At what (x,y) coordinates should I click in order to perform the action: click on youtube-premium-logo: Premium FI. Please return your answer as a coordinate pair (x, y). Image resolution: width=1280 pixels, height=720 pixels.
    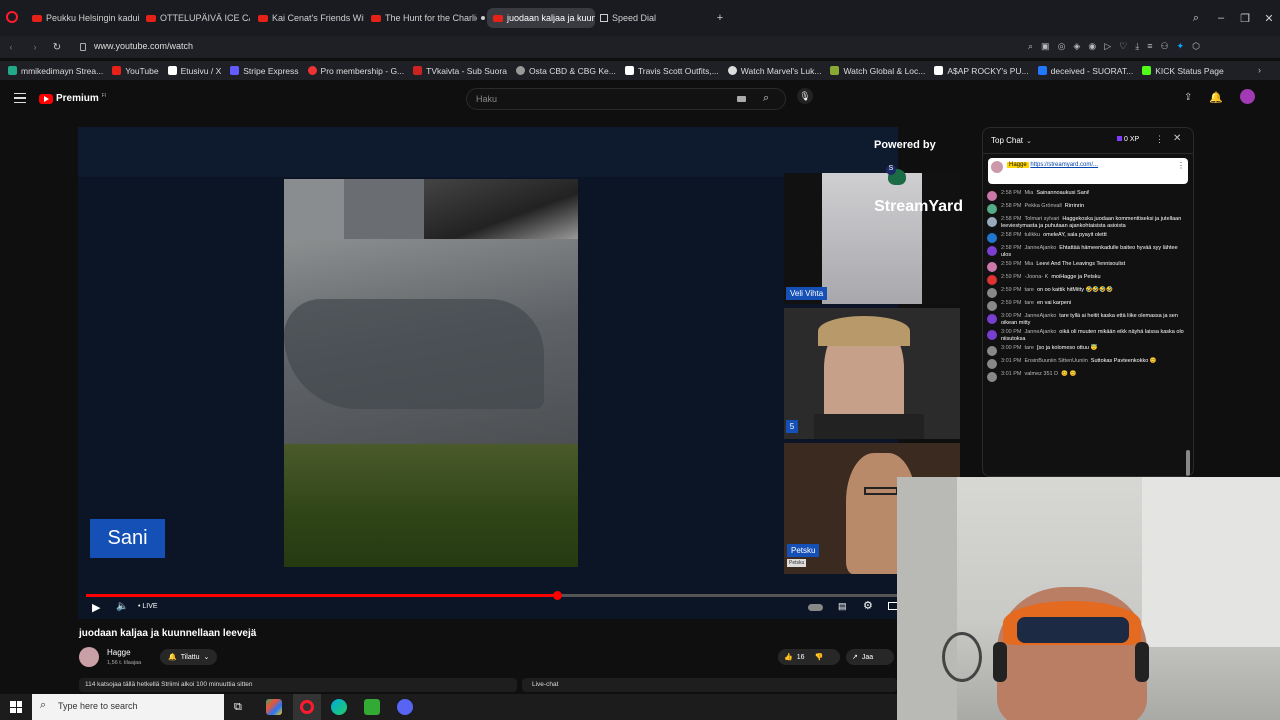
    Looking at the image, I should click on (72, 98).